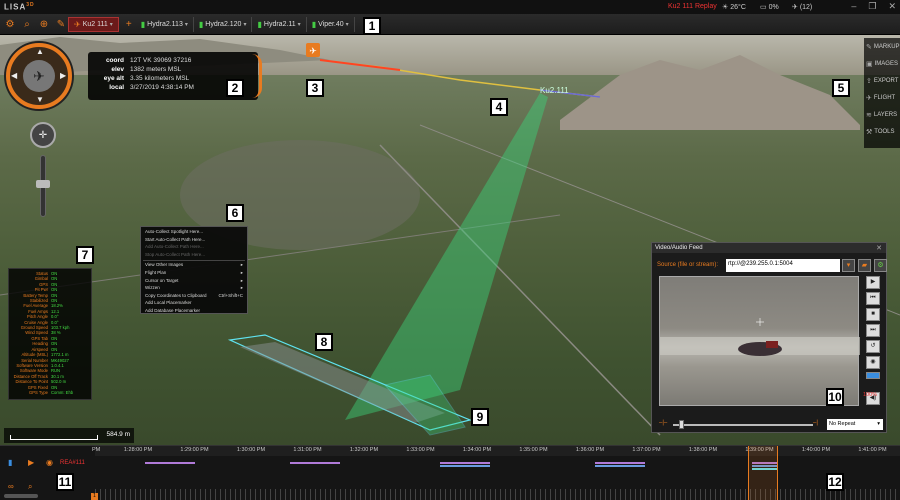 The image size is (900, 500). What do you see at coordinates (152, 288) in the screenshot?
I see `menu-item-label: Wizzen` at bounding box center [152, 288].